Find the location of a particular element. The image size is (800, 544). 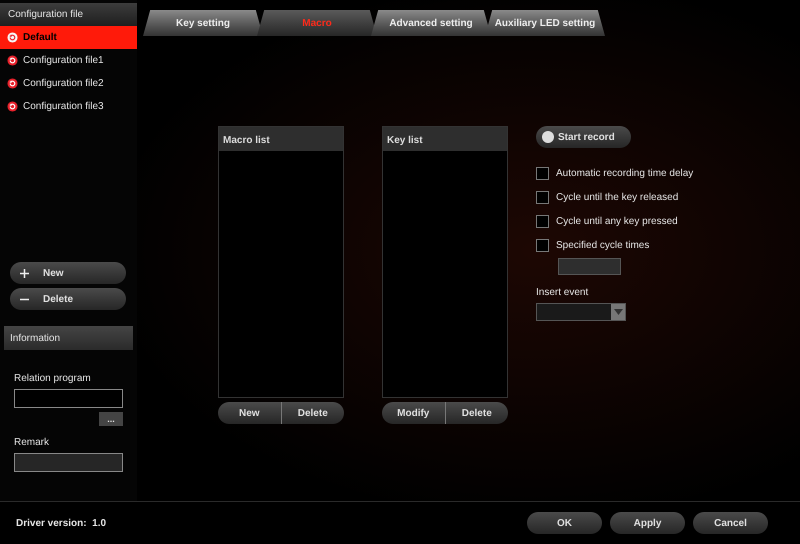

relation-program-field is located at coordinates (68, 398).